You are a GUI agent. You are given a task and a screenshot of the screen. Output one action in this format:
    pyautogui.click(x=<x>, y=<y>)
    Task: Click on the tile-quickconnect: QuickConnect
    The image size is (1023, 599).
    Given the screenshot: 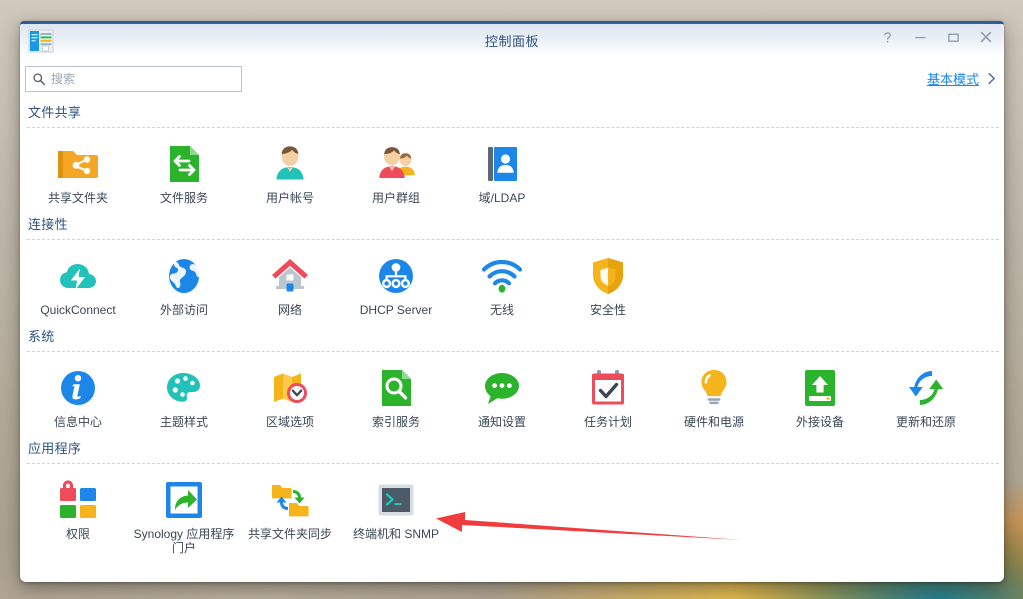 What is the action you would take?
    pyautogui.click(x=78, y=285)
    